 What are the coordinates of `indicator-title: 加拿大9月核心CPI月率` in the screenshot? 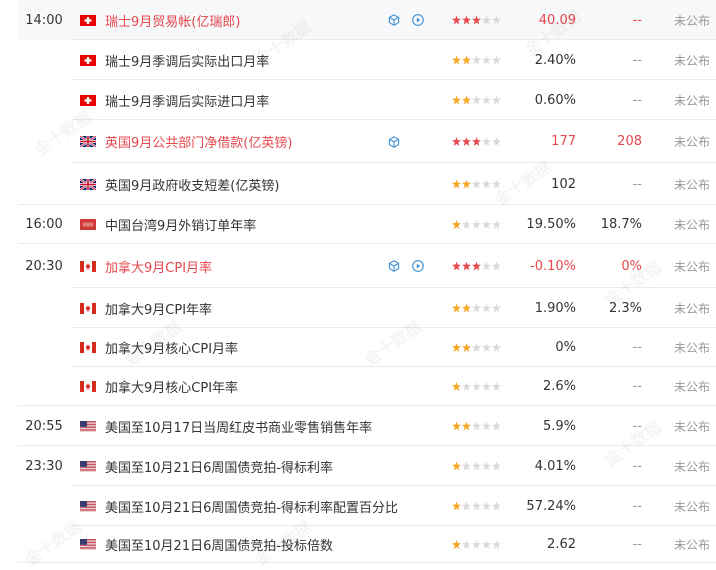 It's located at (245, 347).